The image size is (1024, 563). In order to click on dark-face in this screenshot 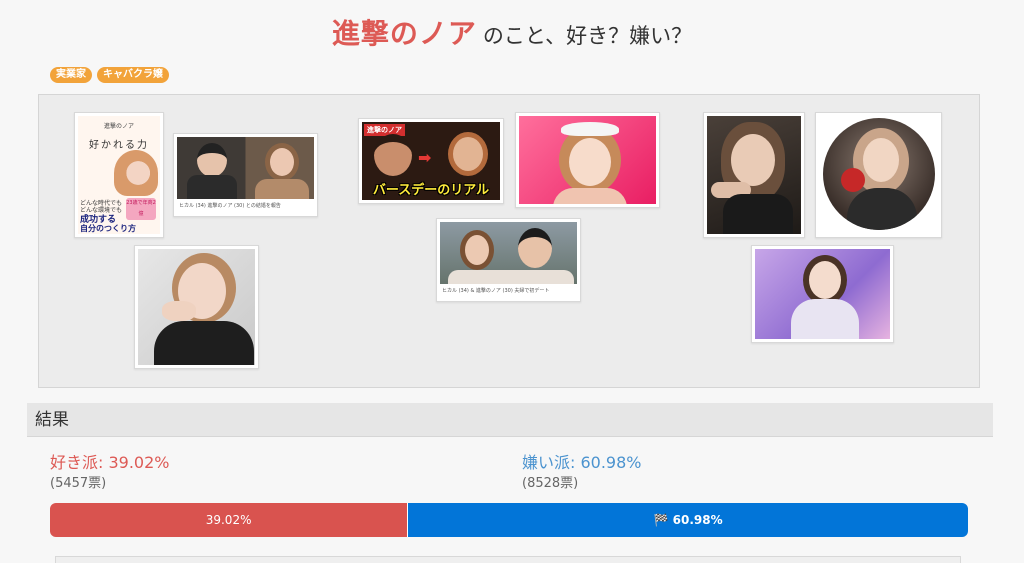, I will do `click(753, 160)`.